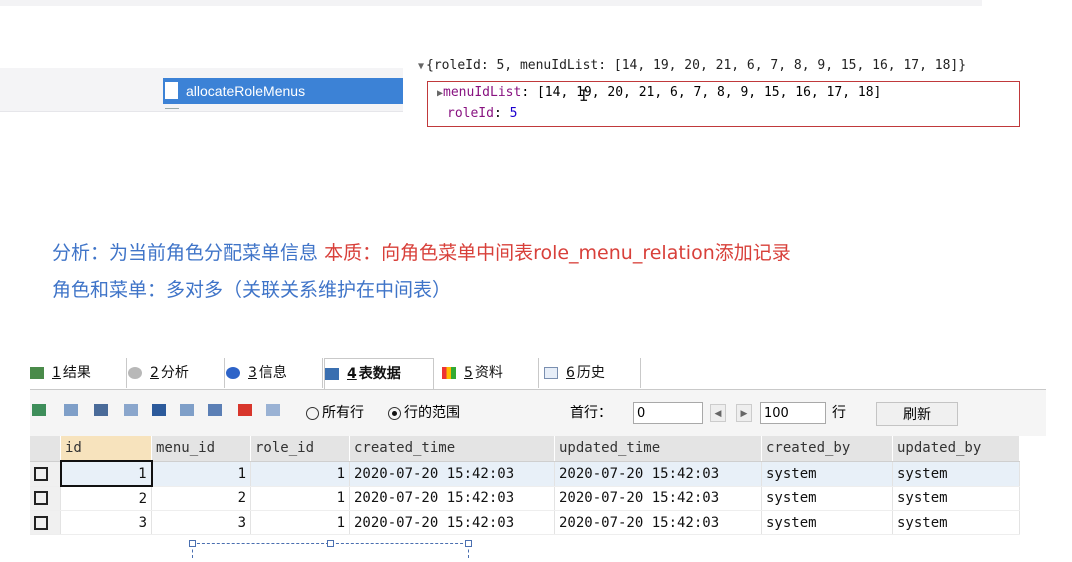 The height and width of the screenshot is (562, 1072). What do you see at coordinates (917, 414) in the screenshot?
I see `refresh-button: 刷新` at bounding box center [917, 414].